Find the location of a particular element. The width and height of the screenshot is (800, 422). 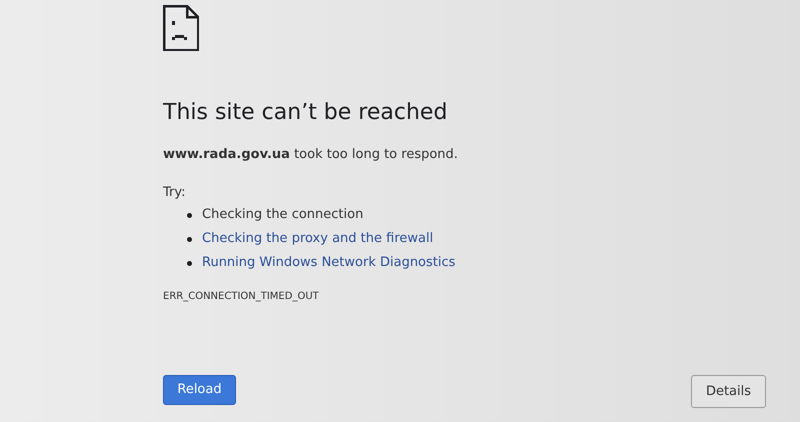

suggestion-link: Checking the proxy and the firewall is located at coordinates (318, 239).